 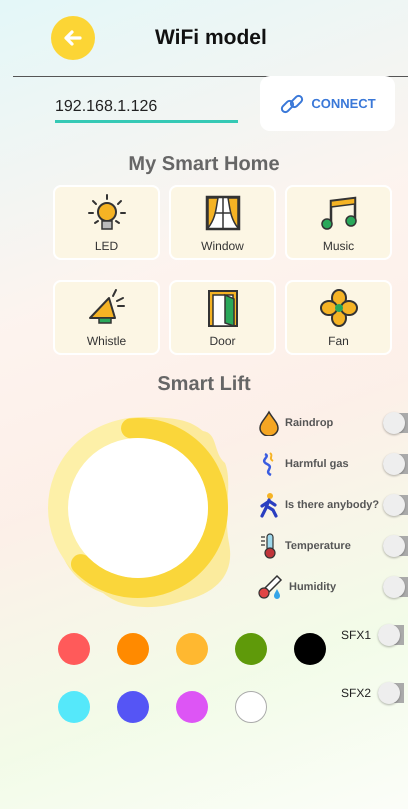 What do you see at coordinates (106, 317) in the screenshot?
I see `device-tile: Whistle` at bounding box center [106, 317].